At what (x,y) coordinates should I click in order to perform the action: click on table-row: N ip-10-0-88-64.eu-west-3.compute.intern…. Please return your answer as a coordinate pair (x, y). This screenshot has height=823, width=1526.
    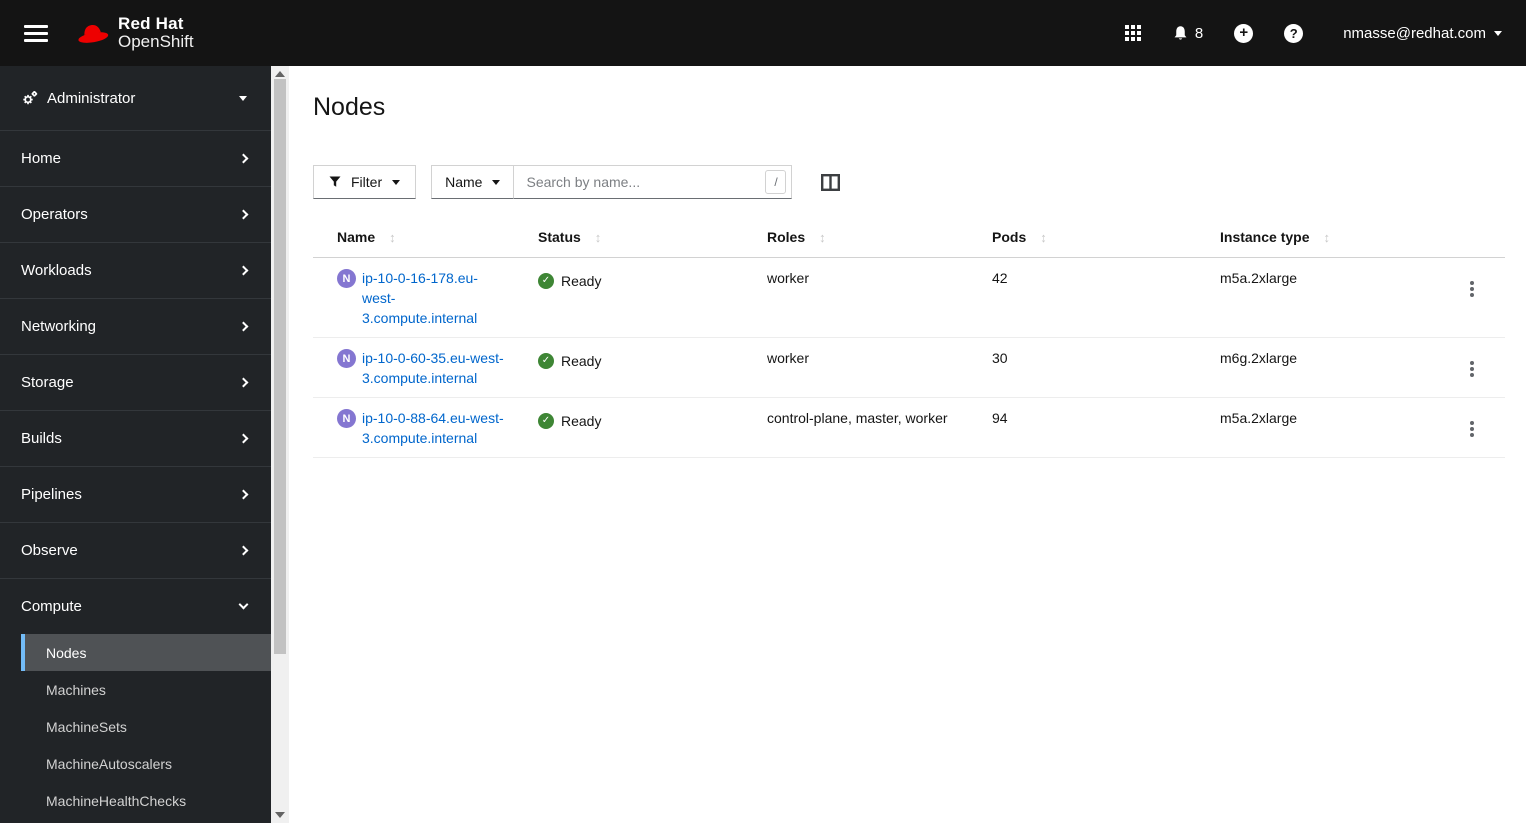
    Looking at the image, I should click on (909, 427).